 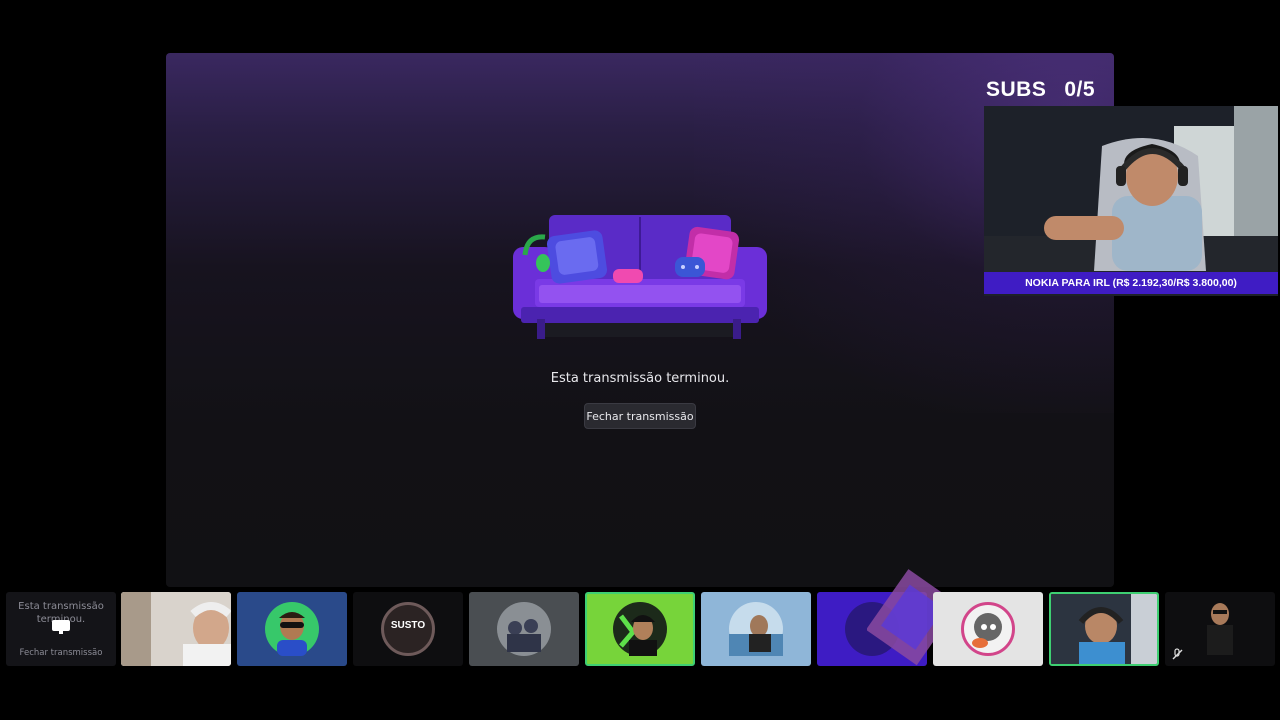 I want to click on mute-icon, so click(x=1177, y=654).